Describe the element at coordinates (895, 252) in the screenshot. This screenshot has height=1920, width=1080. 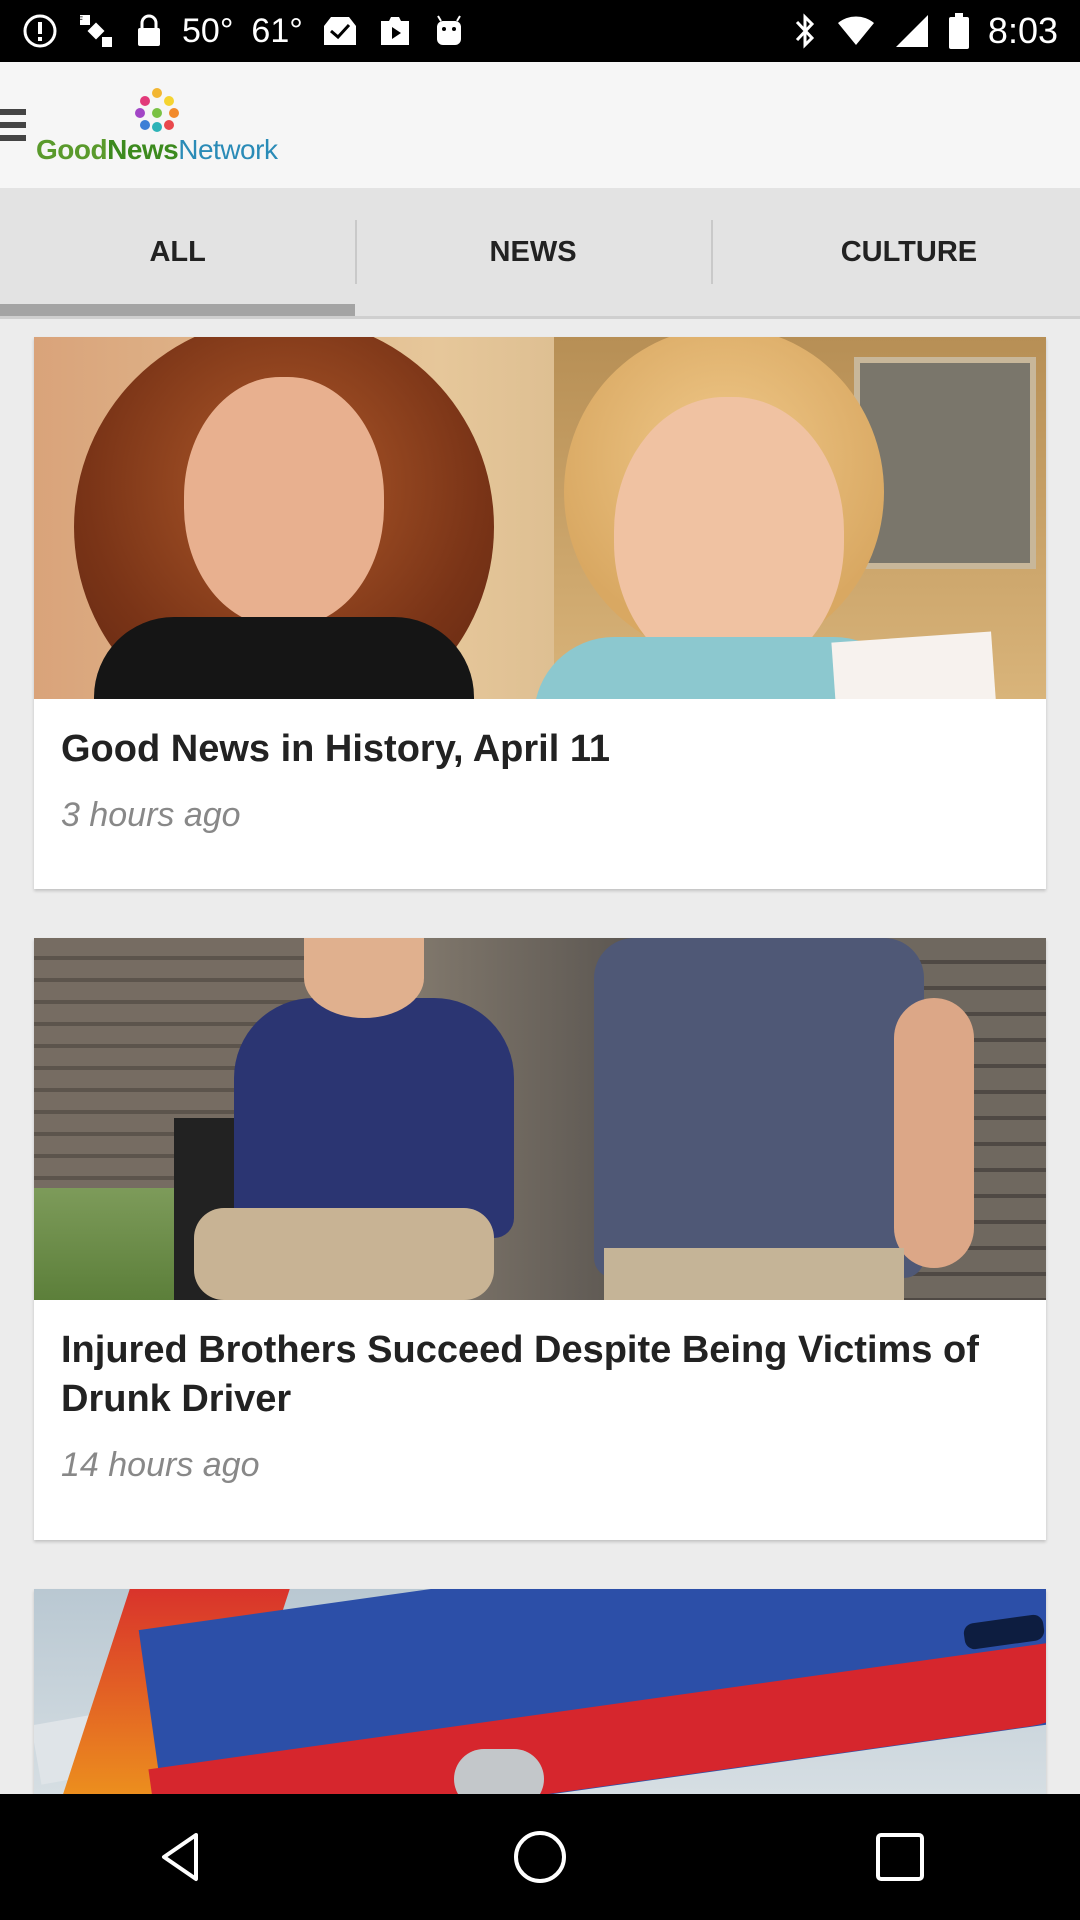
I see `tab-culture: CULTURE` at that location.